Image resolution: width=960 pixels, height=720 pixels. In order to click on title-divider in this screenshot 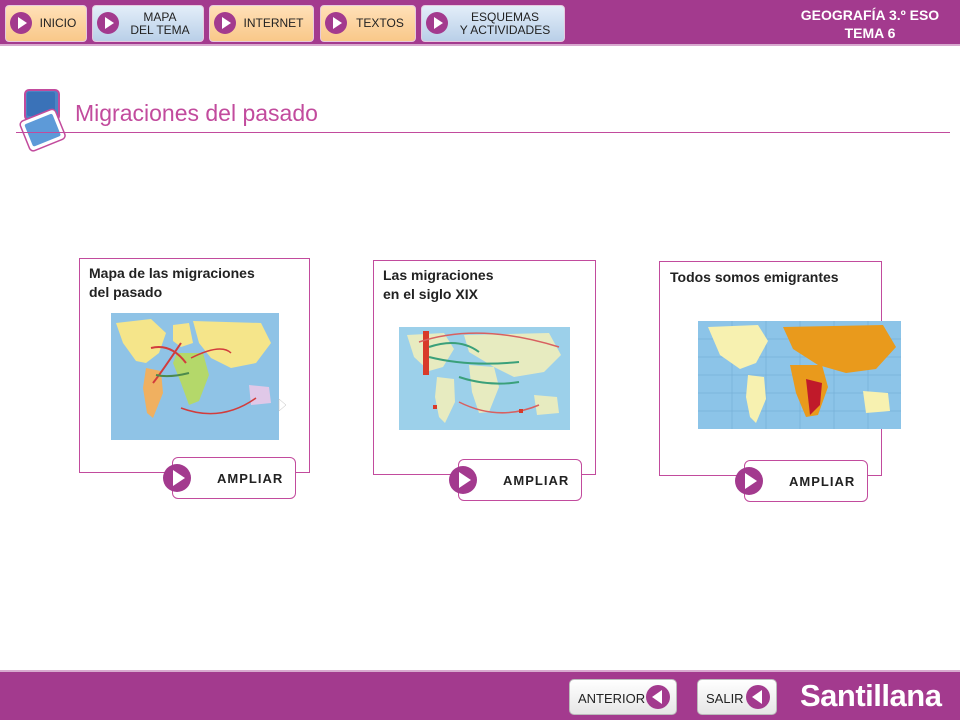, I will do `click(483, 132)`.